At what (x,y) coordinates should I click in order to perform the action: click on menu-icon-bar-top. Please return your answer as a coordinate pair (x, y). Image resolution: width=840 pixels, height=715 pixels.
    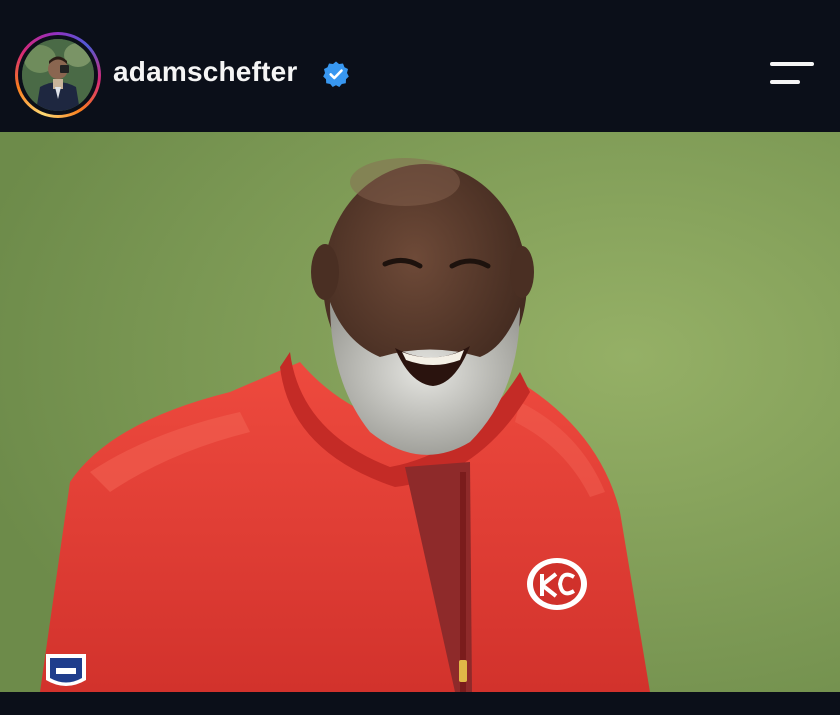
    Looking at the image, I should click on (792, 64).